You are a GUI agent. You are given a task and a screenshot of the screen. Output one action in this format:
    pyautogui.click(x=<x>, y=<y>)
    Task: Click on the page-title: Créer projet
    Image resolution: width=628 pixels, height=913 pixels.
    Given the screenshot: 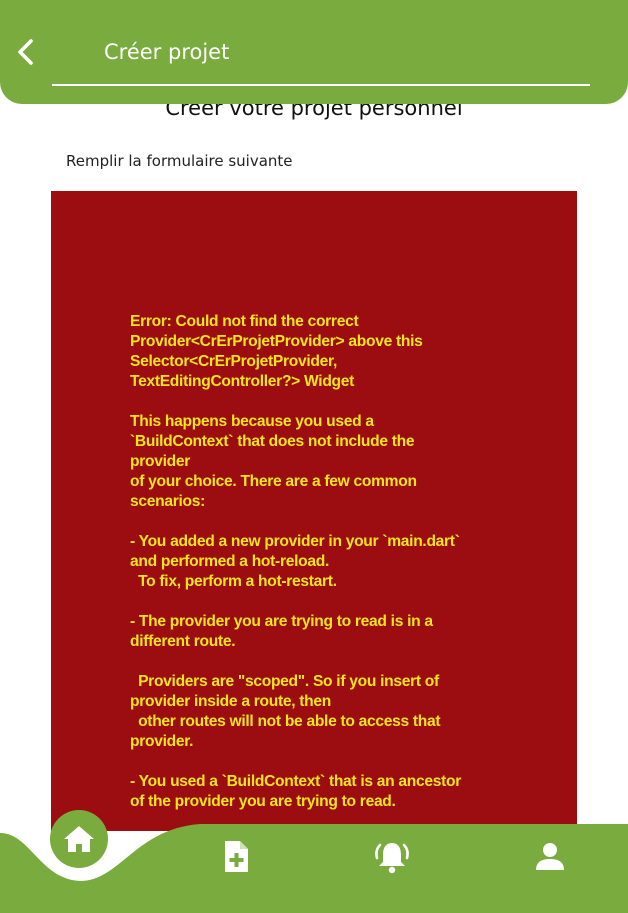 What is the action you would take?
    pyautogui.click(x=167, y=52)
    